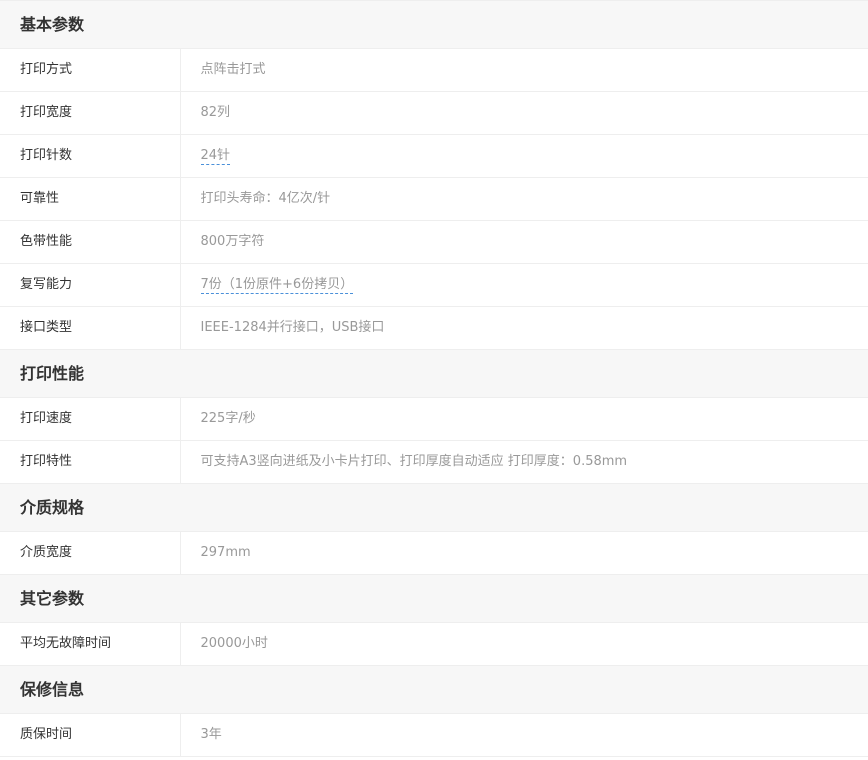  I want to click on spec-value: 20000小时, so click(234, 643).